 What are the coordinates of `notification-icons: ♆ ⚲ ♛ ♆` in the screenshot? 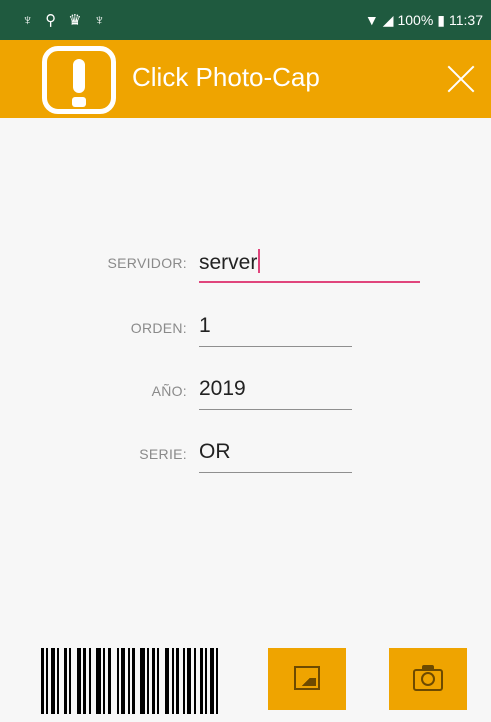 It's located at (63, 20).